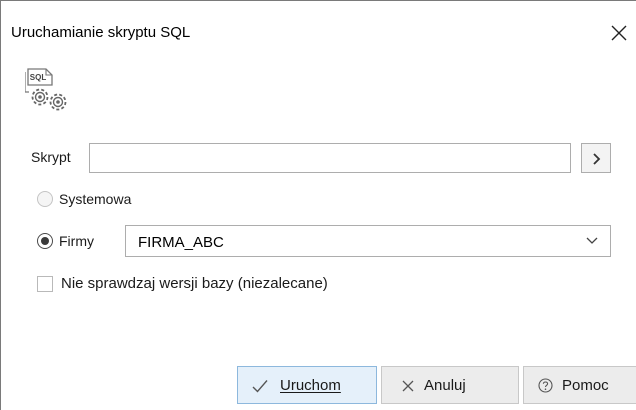 This screenshot has width=636, height=410. I want to click on help-button-label: Pomoc, so click(585, 385).